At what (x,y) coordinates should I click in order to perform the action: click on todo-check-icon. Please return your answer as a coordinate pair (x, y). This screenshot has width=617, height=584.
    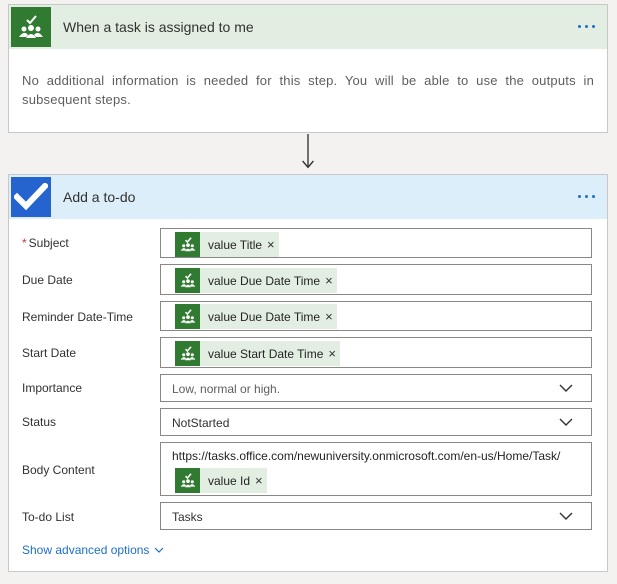
    Looking at the image, I should click on (31, 197).